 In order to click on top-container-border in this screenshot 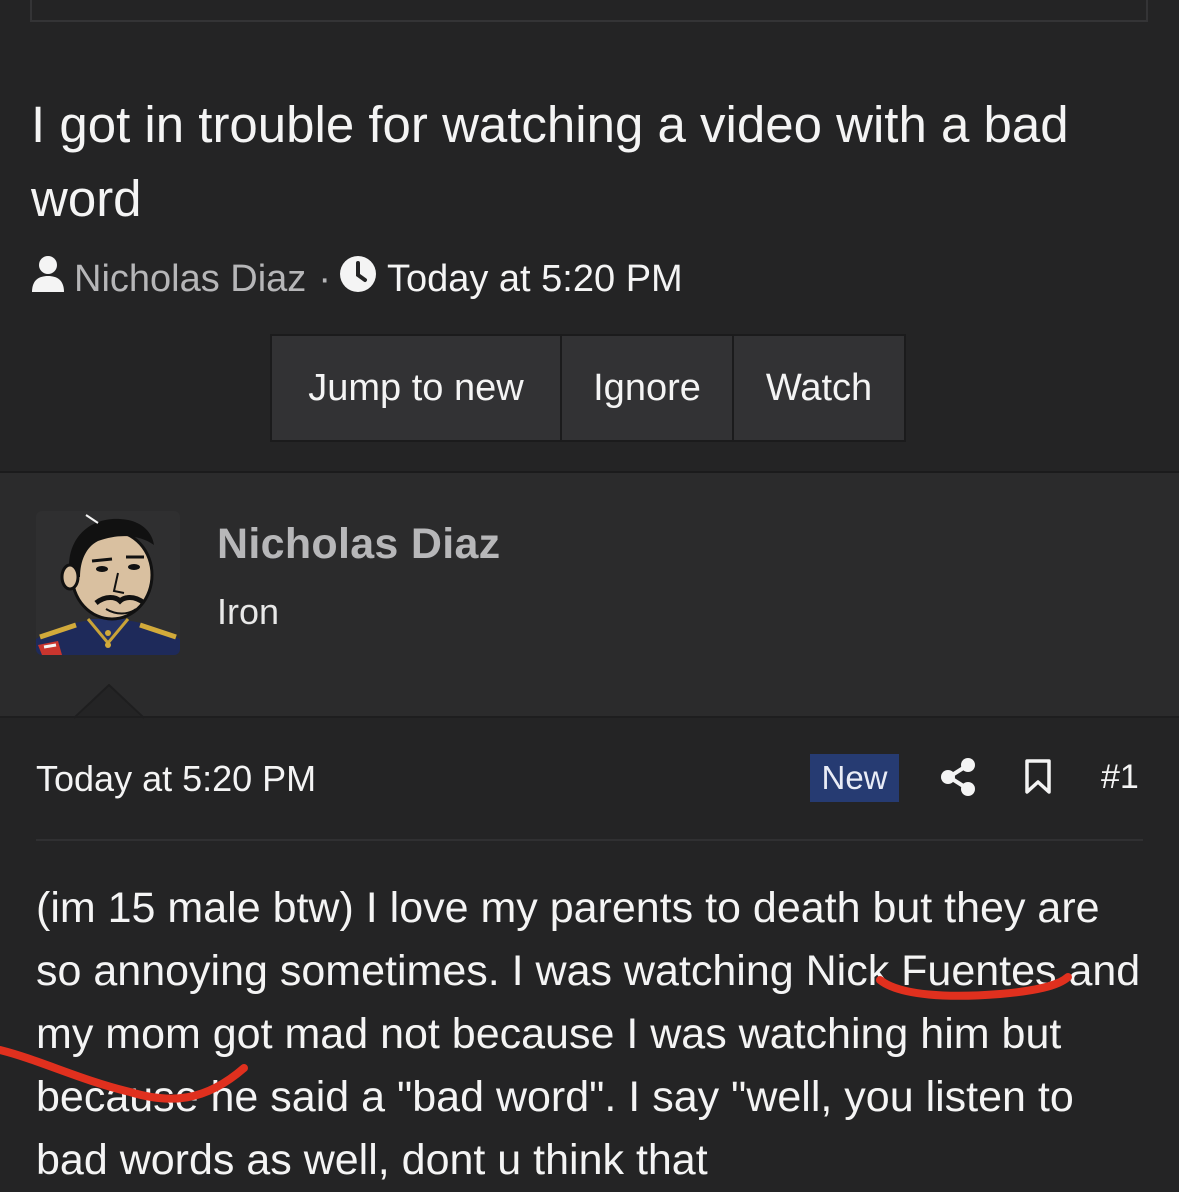, I will do `click(589, 11)`.